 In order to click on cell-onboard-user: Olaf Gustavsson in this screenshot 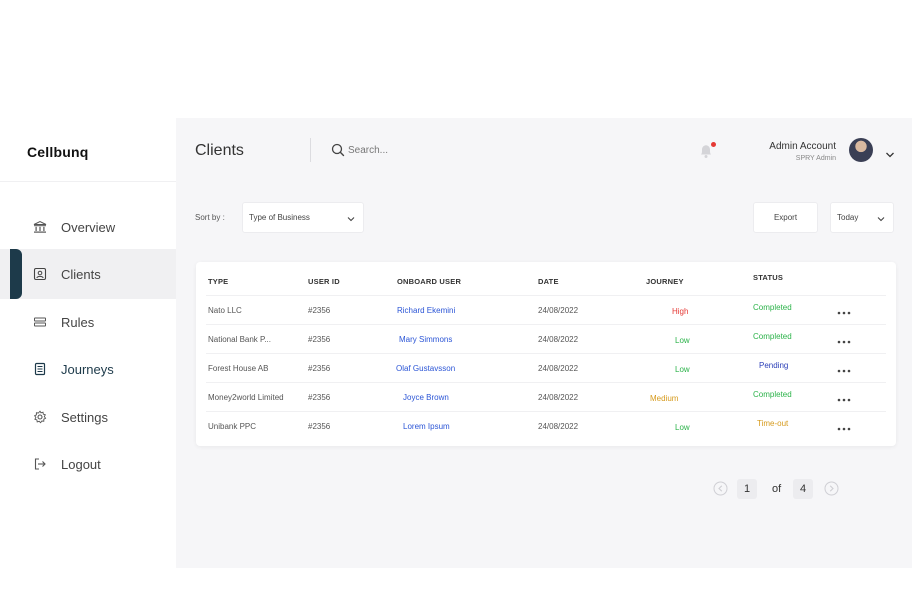, I will do `click(425, 368)`.